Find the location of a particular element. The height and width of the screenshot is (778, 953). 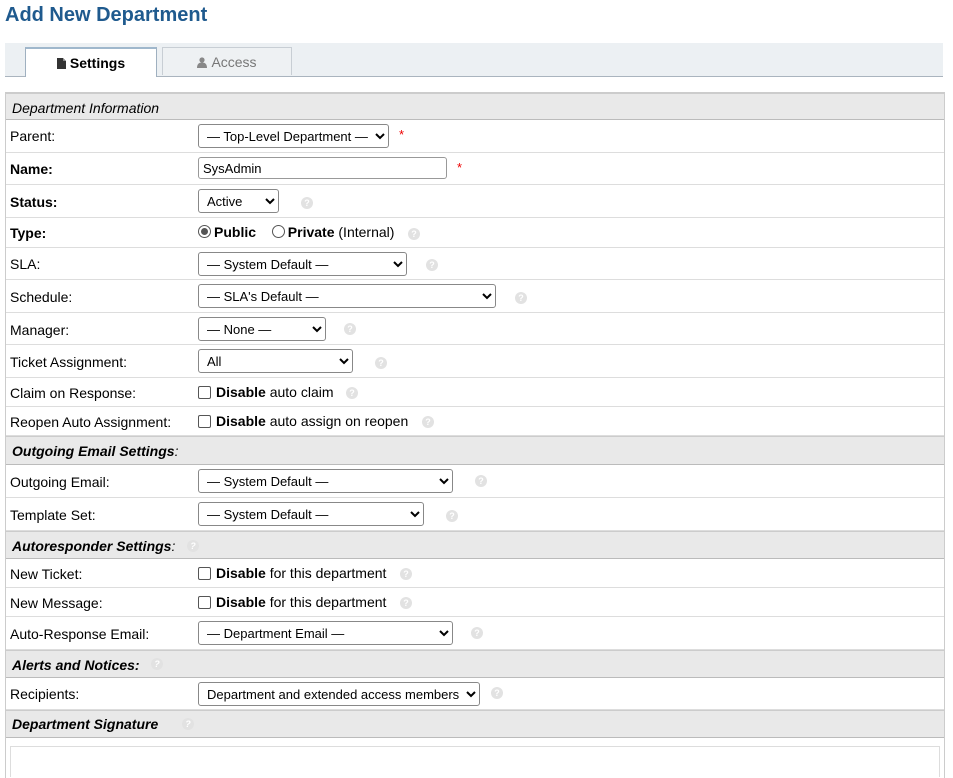

sla-label: SLA: is located at coordinates (25, 264).